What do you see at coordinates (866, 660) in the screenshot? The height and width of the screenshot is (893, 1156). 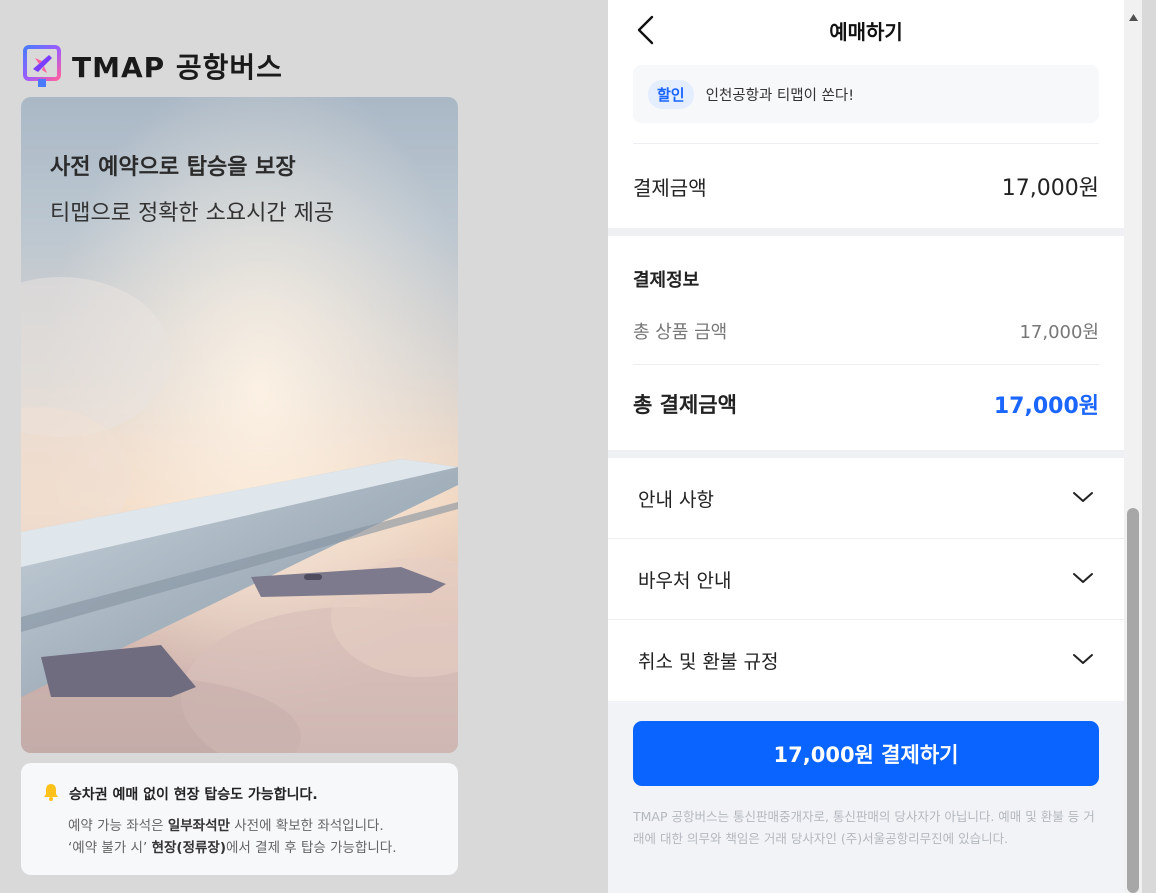 I see `accordion-refund-policy: 취소 및 환불 규정` at bounding box center [866, 660].